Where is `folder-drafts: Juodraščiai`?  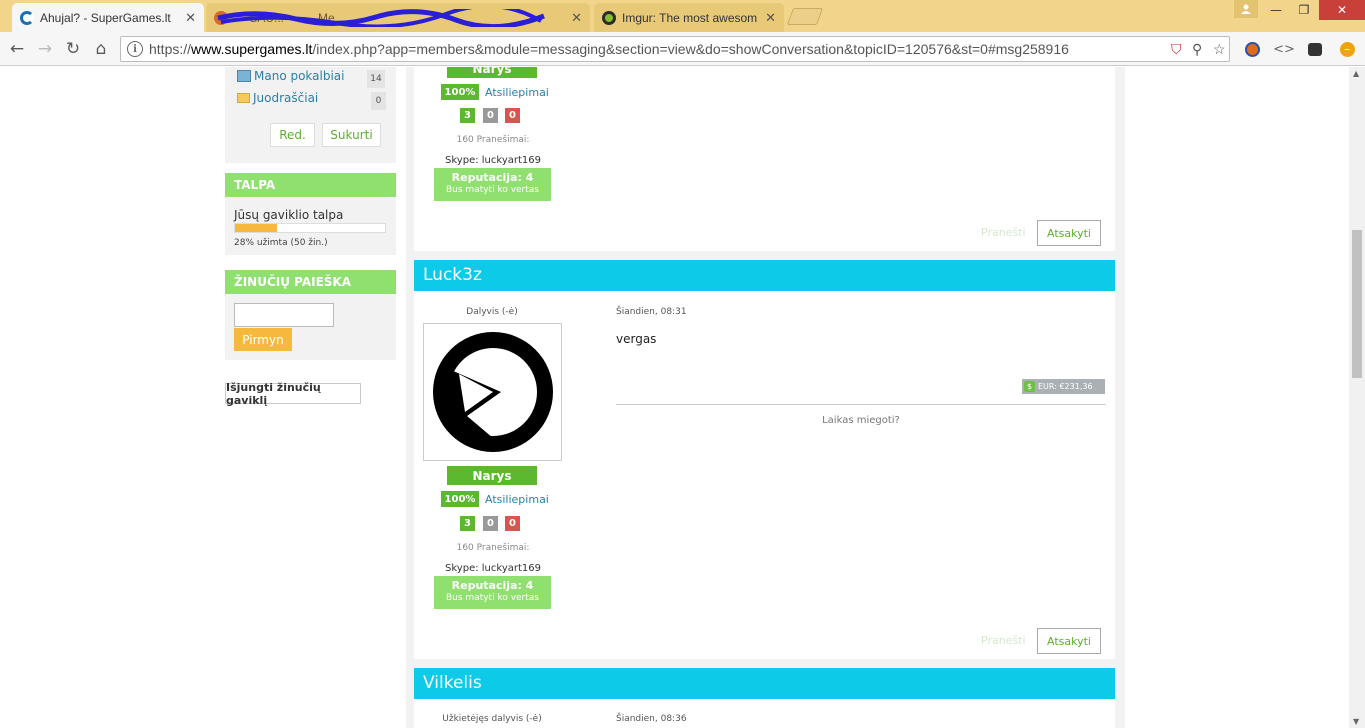 folder-drafts: Juodraščiai is located at coordinates (277, 98).